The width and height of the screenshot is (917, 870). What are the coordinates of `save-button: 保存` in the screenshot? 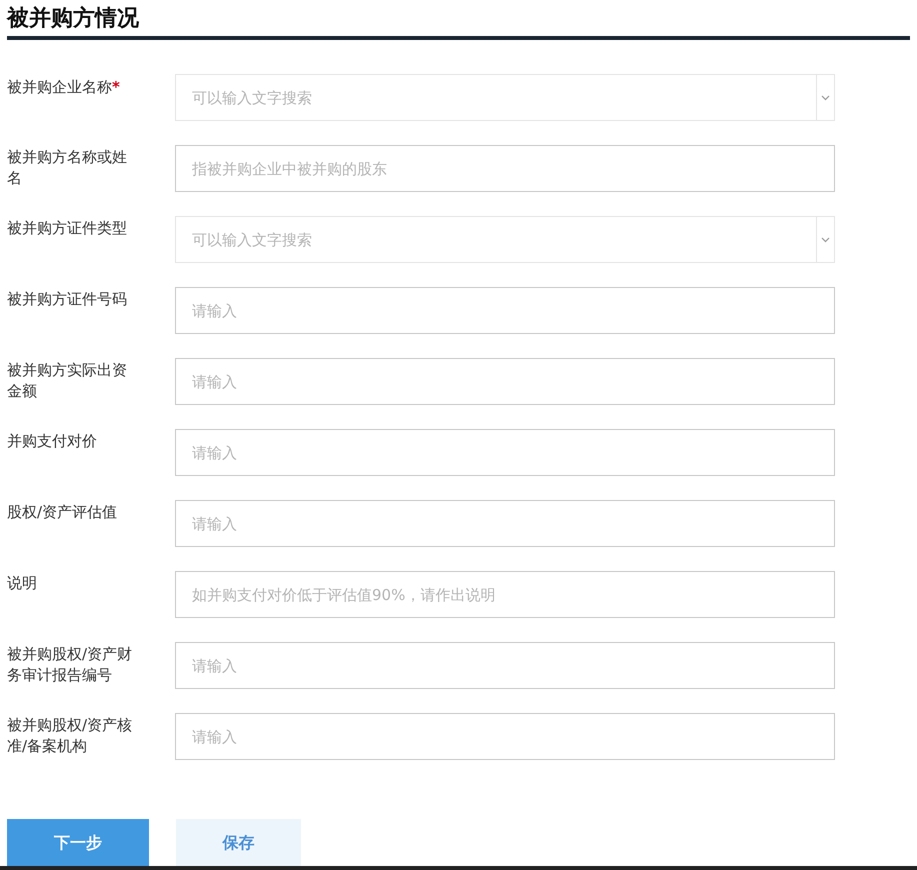 It's located at (238, 843).